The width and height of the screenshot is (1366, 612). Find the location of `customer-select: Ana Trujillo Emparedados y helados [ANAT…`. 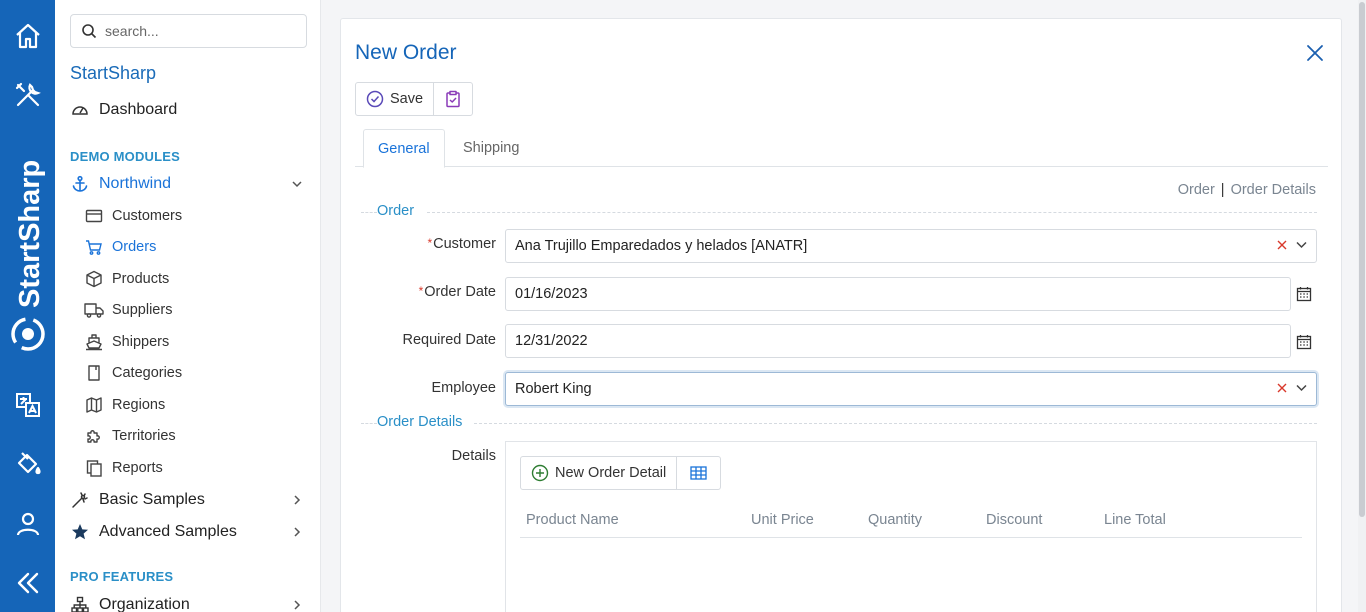

customer-select: Ana Trujillo Emparedados y helados [ANAT… is located at coordinates (911, 246).